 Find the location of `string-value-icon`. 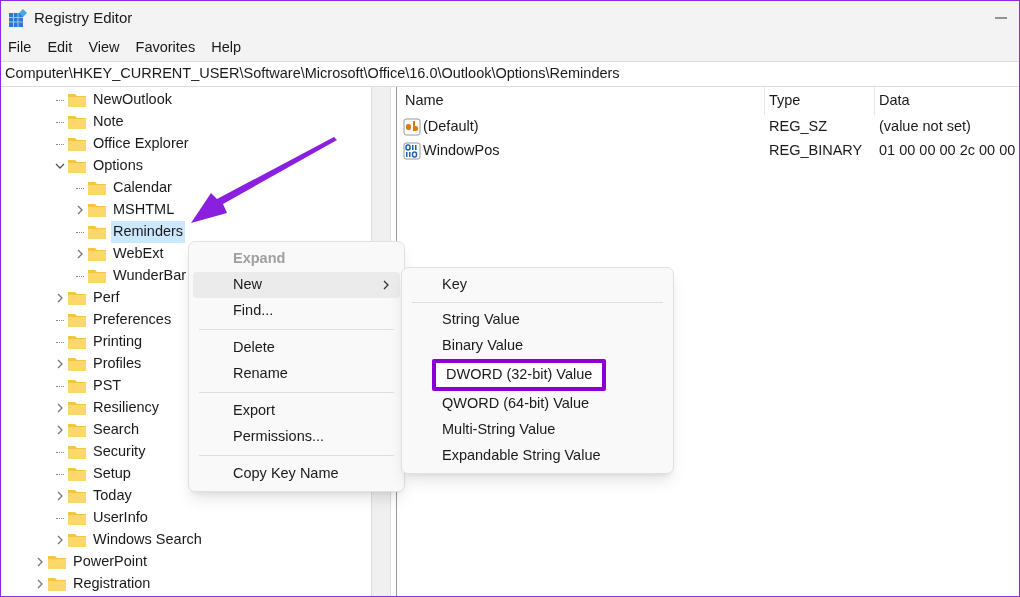

string-value-icon is located at coordinates (412, 127).